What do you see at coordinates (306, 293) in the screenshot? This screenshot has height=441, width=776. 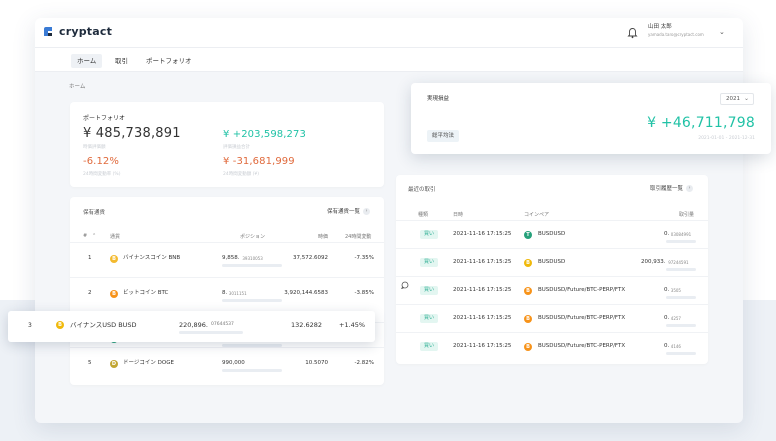 I see `price: 3,920,144.6583` at bounding box center [306, 293].